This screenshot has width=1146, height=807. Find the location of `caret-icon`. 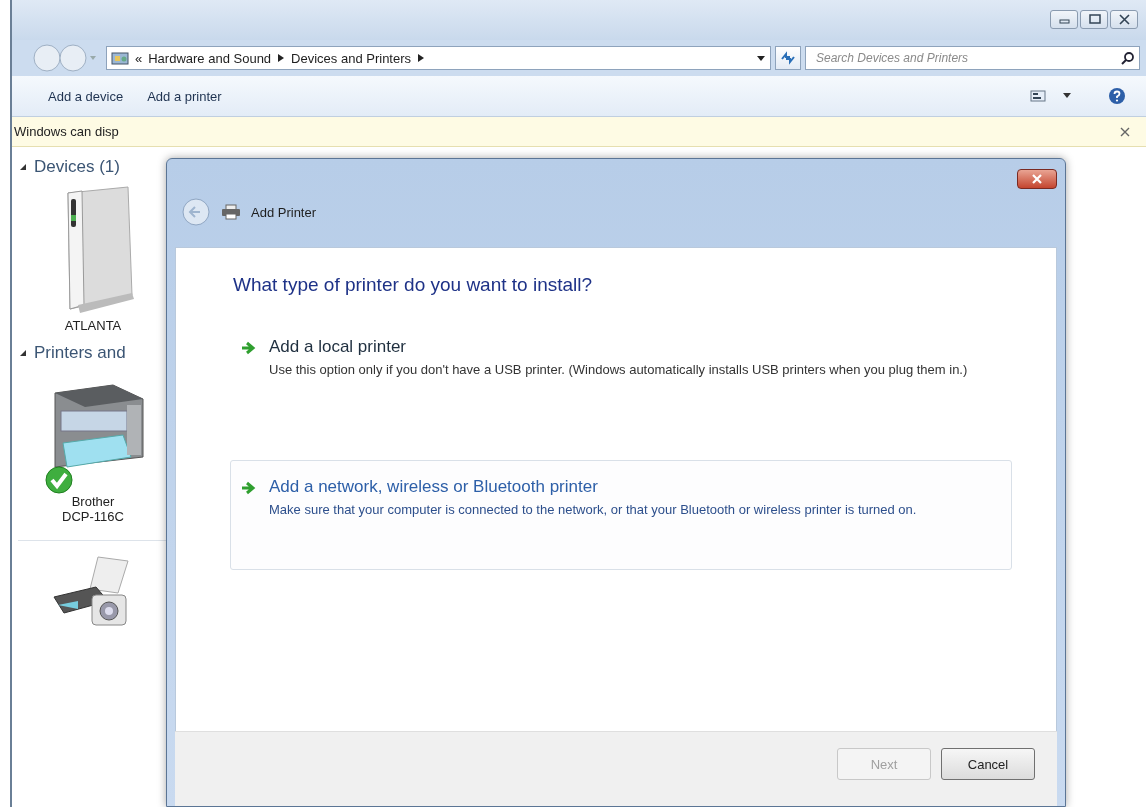

caret-icon is located at coordinates (1067, 96).